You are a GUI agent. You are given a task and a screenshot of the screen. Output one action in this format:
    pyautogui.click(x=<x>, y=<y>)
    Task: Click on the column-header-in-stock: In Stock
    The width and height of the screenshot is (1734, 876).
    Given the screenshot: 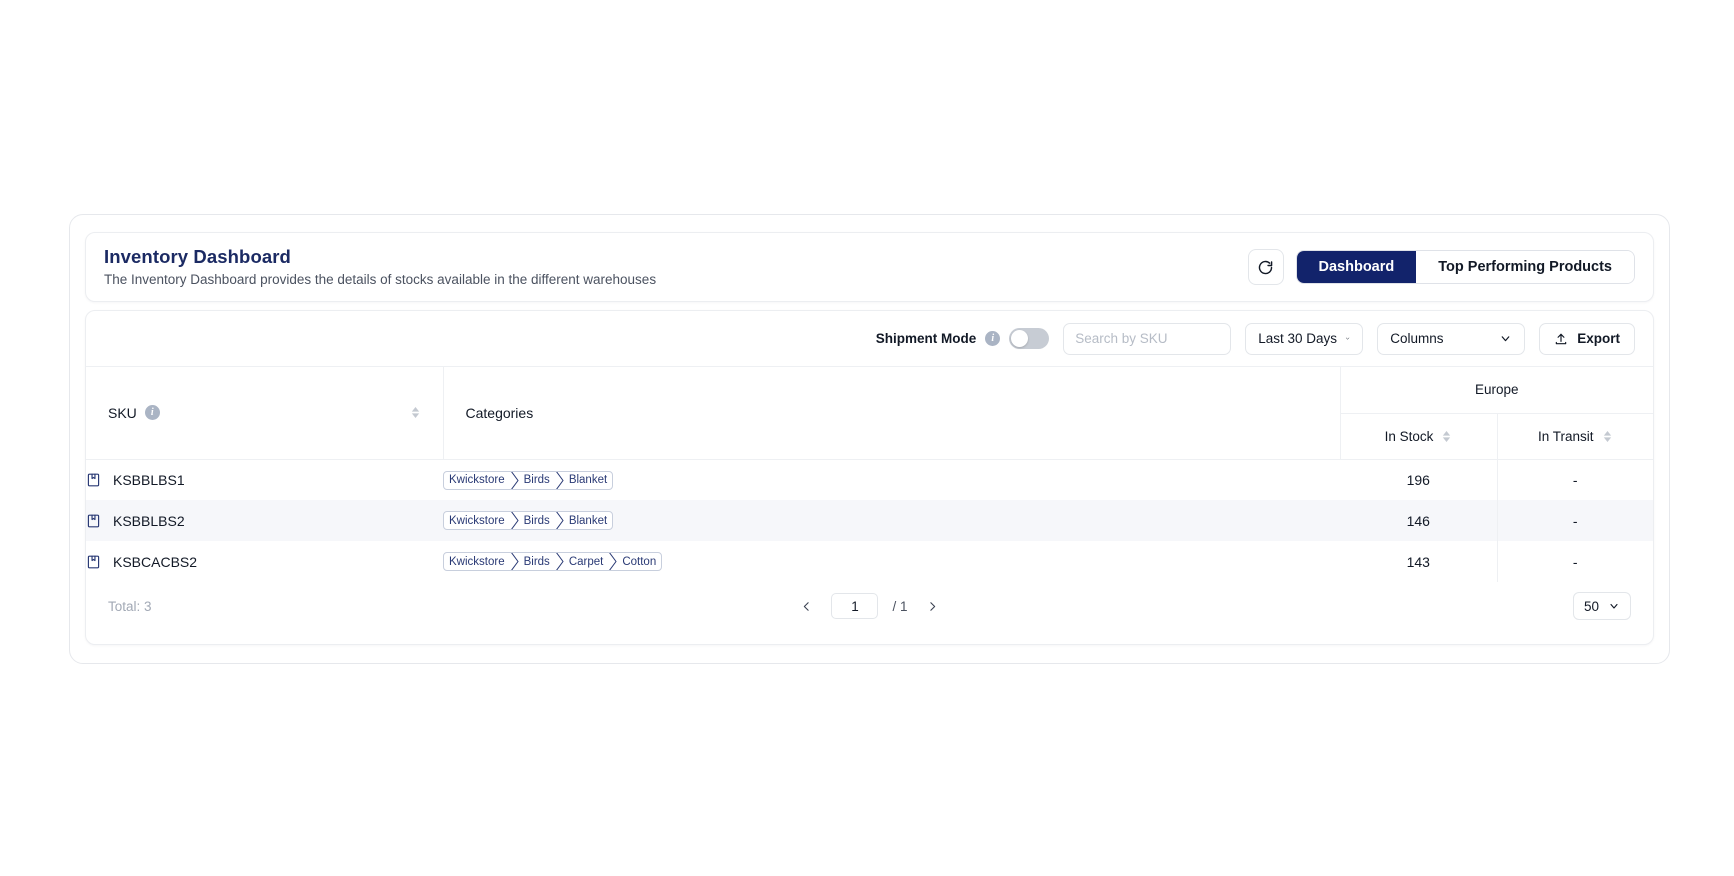 What is the action you would take?
    pyautogui.click(x=1418, y=436)
    